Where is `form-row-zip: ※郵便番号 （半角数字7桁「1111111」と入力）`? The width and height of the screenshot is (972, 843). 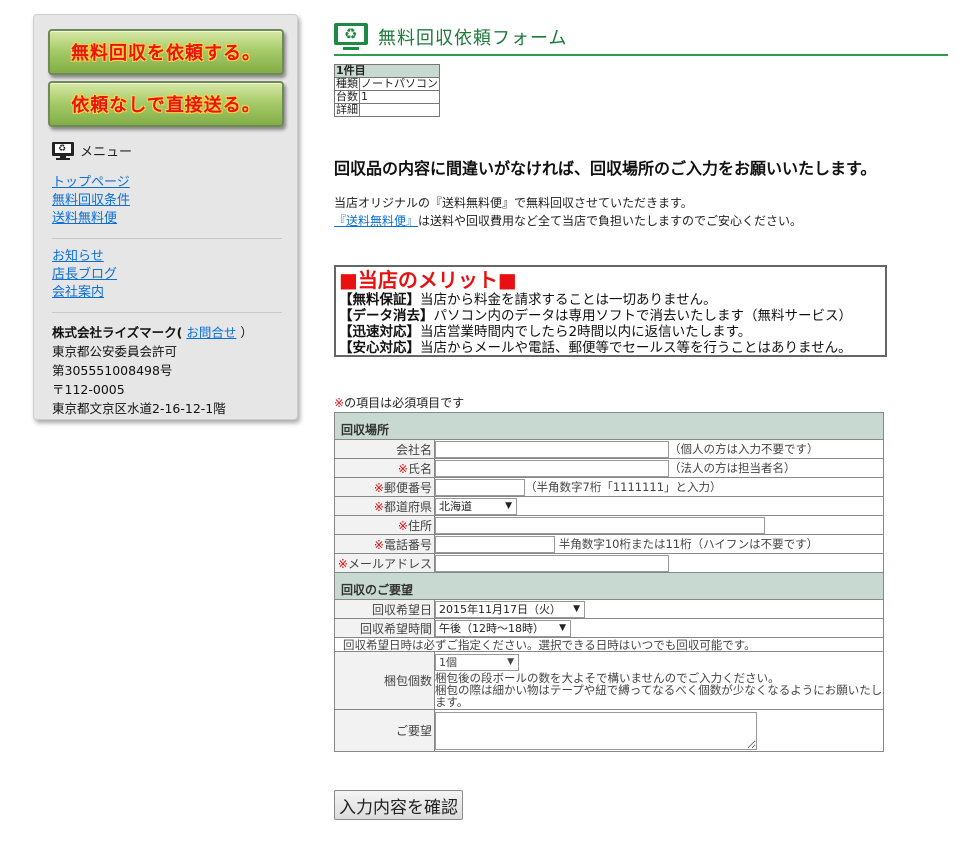
form-row-zip: ※郵便番号 （半角数字7桁「1111111」と入力） is located at coordinates (609, 487).